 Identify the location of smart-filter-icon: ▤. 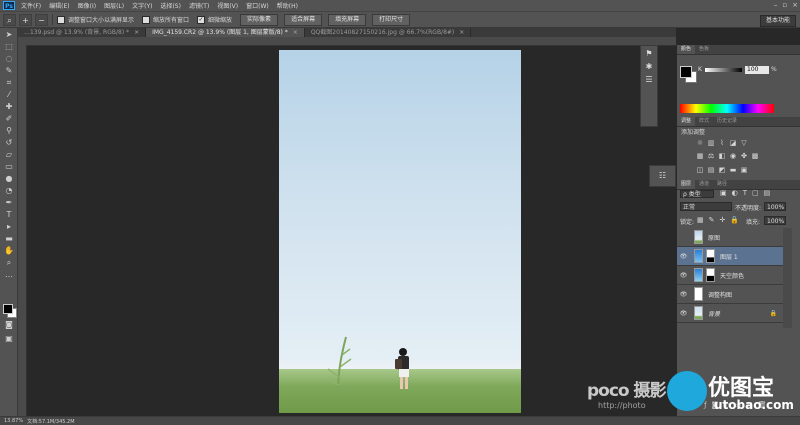
(767, 193).